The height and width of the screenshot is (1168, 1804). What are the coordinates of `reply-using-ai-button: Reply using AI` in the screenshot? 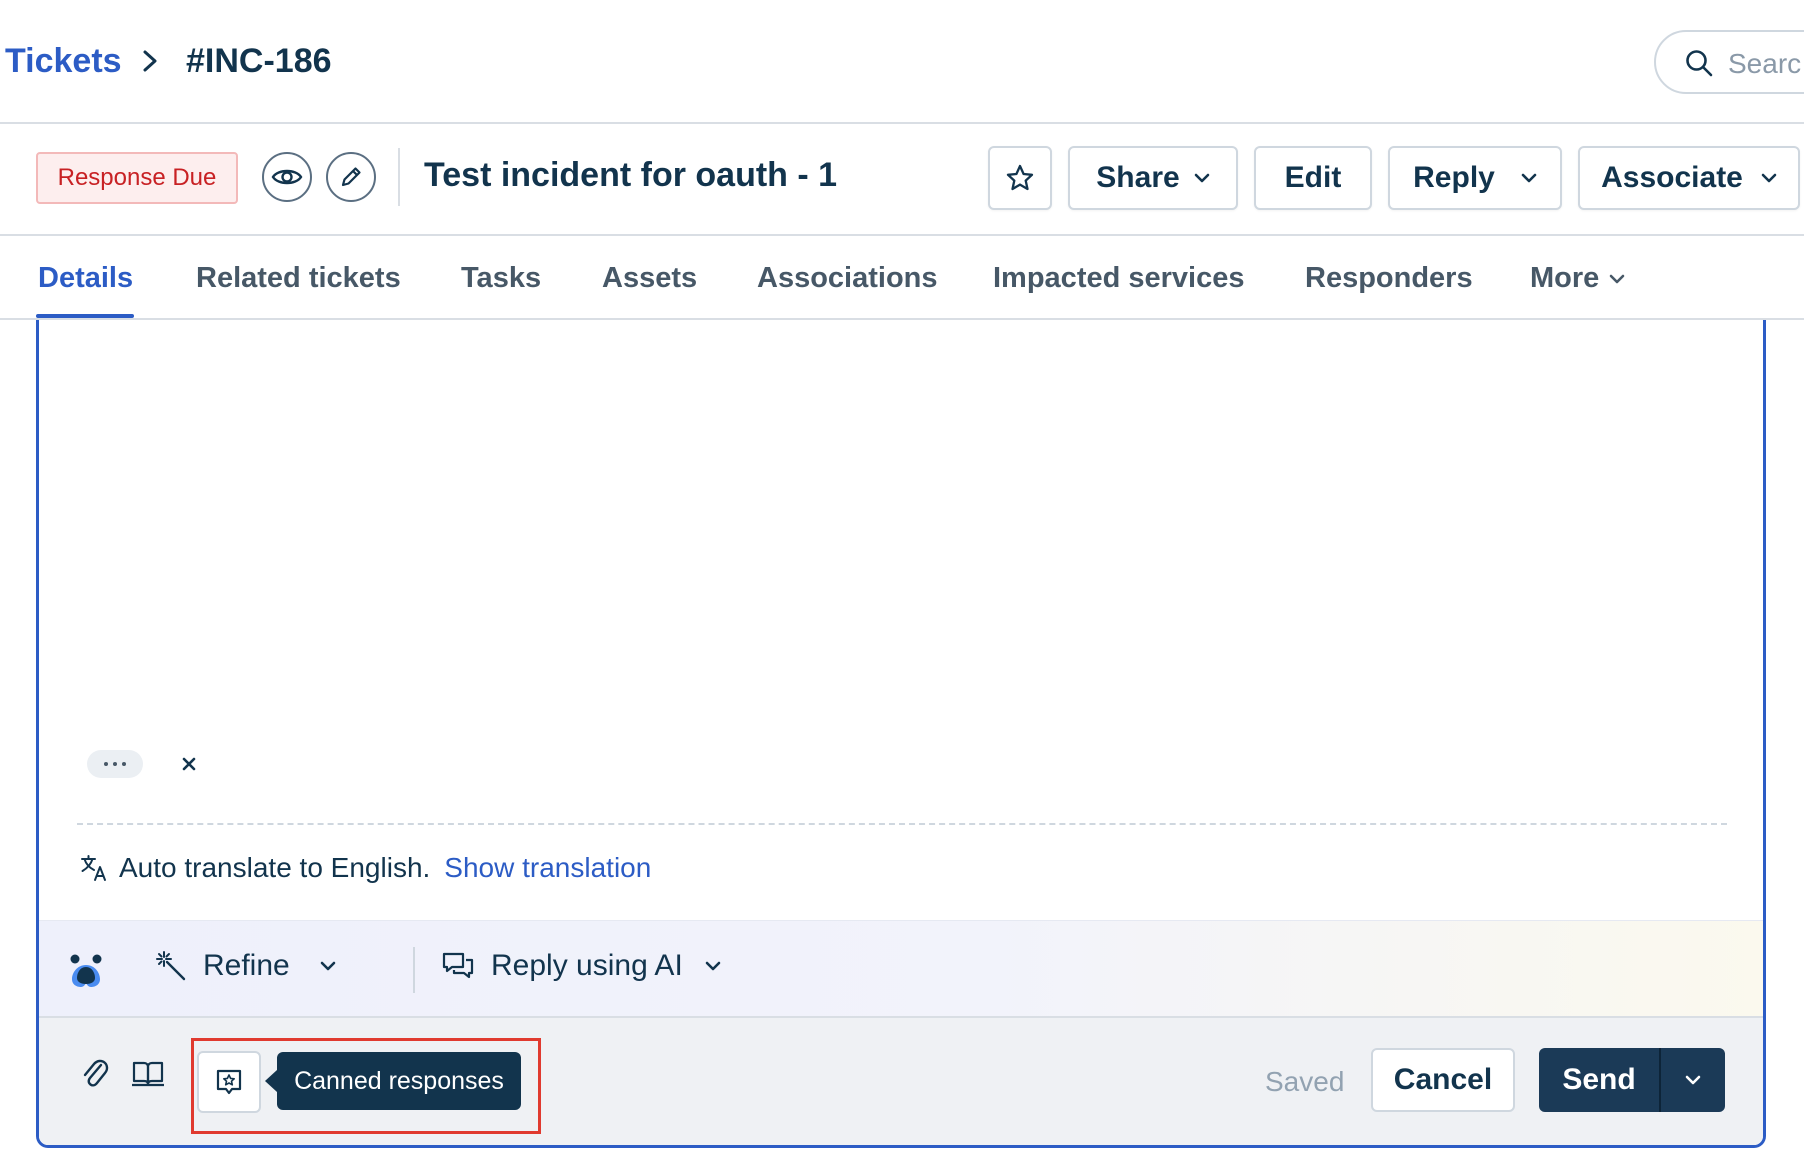 It's located at (581, 966).